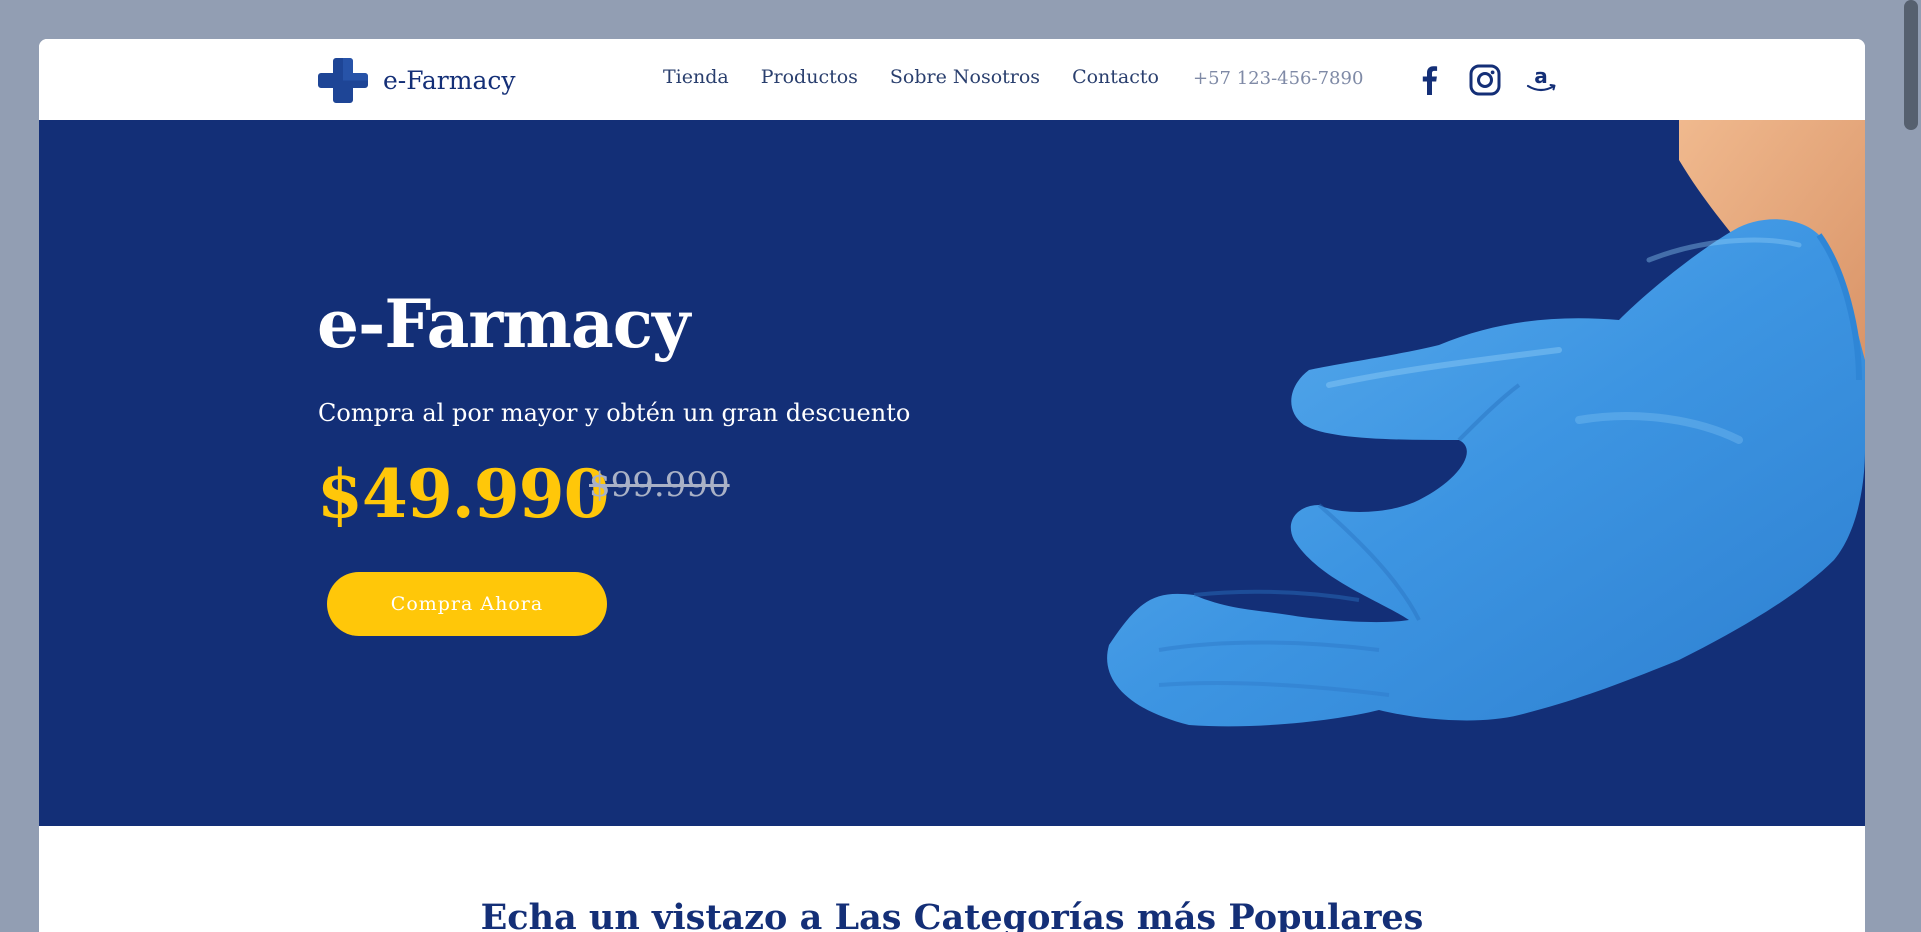 This screenshot has height=932, width=1921. I want to click on nav-link-tienda: Tienda, so click(696, 77).